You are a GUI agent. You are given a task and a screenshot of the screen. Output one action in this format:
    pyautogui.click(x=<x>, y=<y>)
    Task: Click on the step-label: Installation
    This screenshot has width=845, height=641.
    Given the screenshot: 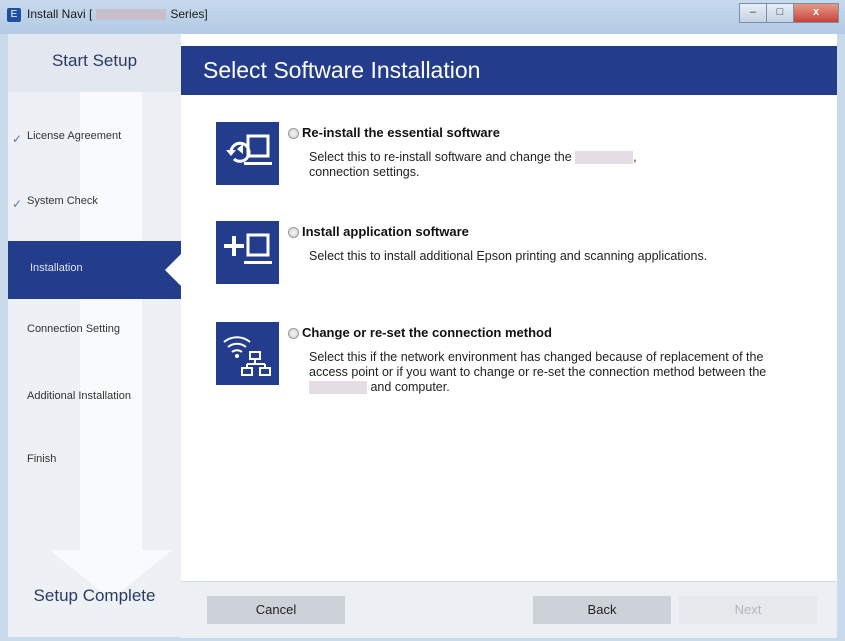 What is the action you would take?
    pyautogui.click(x=56, y=268)
    